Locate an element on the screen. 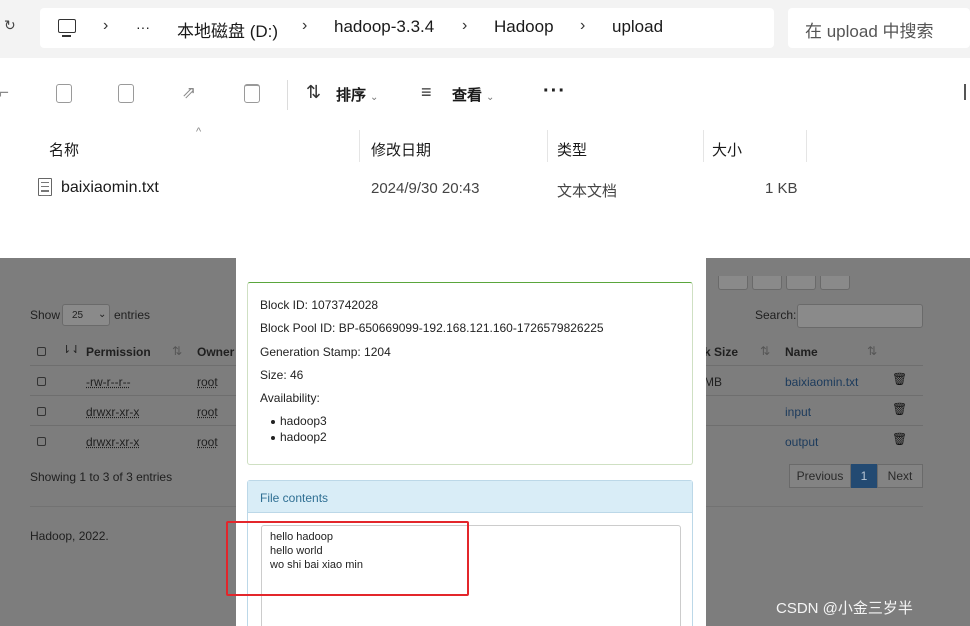 The width and height of the screenshot is (970, 626). sort-caret-icon: ^ is located at coordinates (199, 132).